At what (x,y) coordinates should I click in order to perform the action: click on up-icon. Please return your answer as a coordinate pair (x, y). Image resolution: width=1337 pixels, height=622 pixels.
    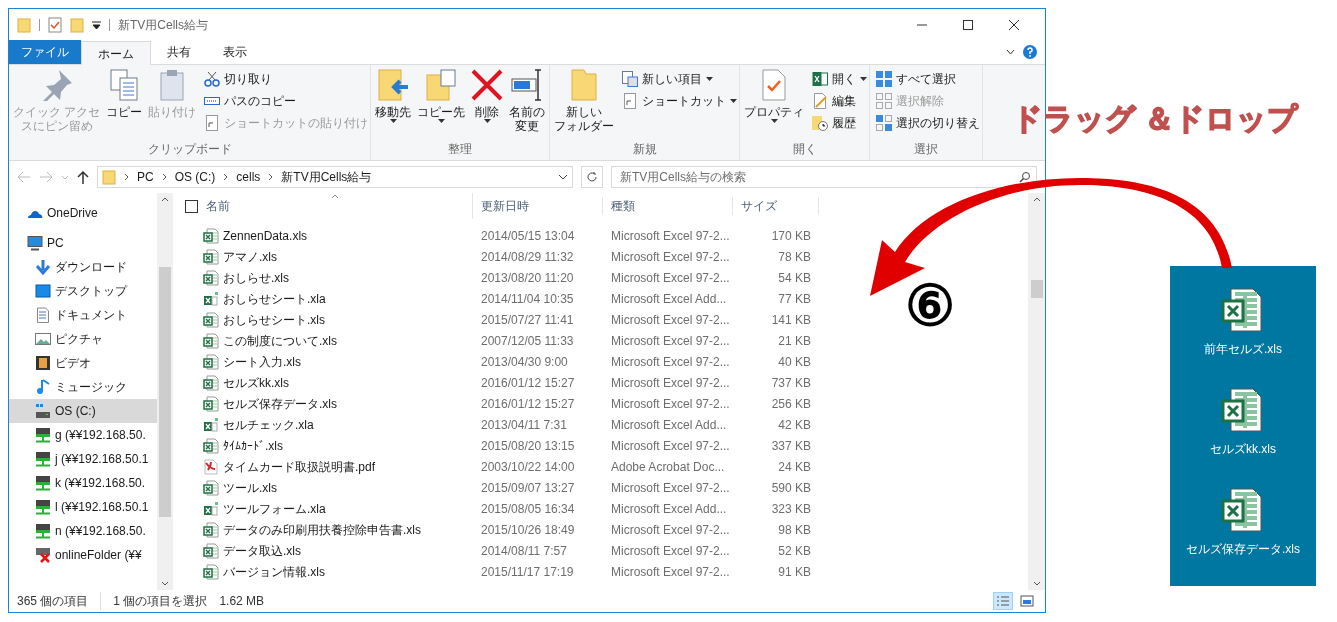
    Looking at the image, I should click on (83, 177).